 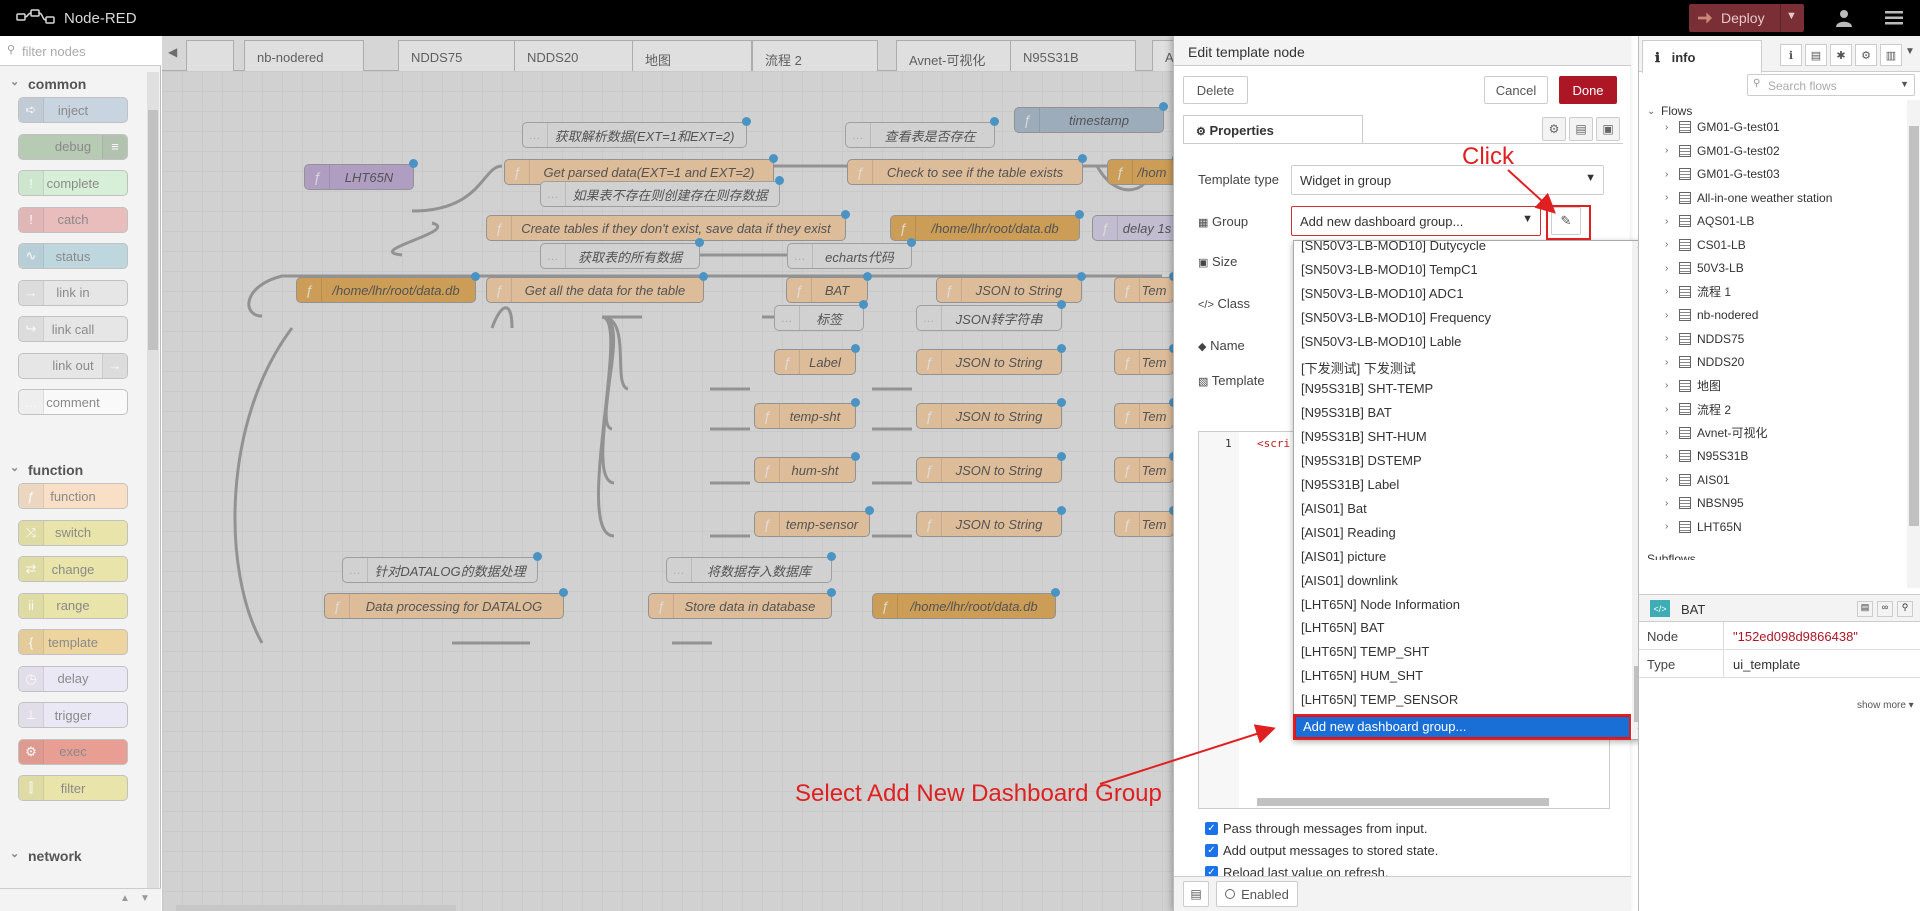 I want to click on annotation-arrow-select, so click(x=1187, y=754).